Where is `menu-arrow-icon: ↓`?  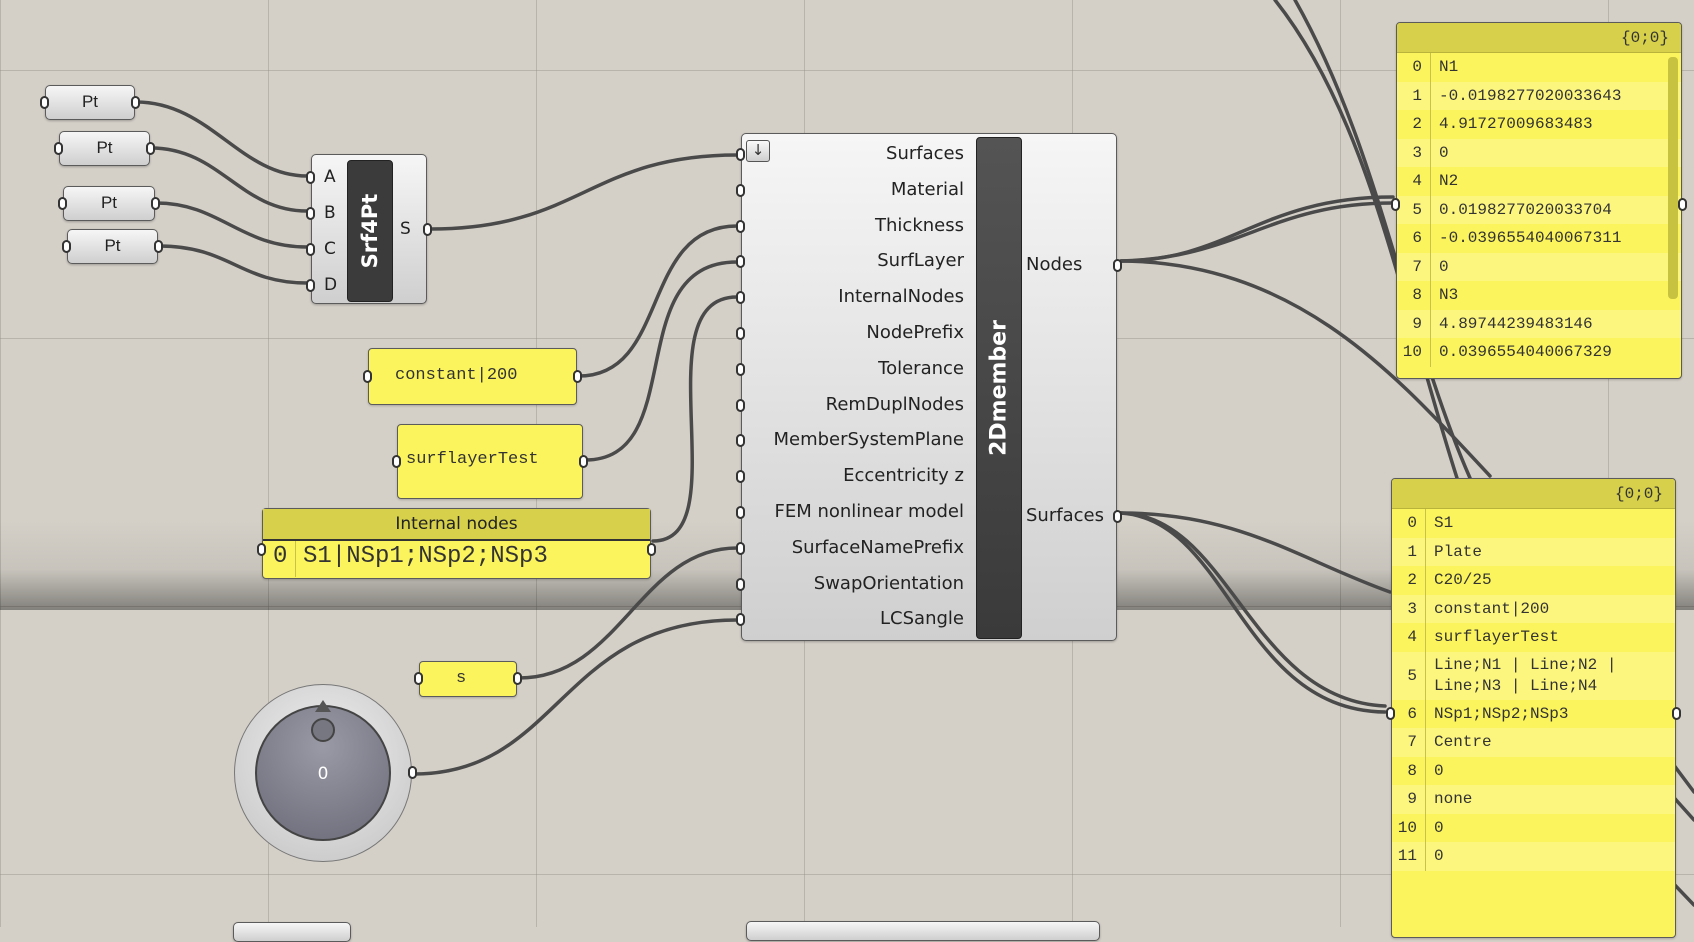
menu-arrow-icon: ↓ is located at coordinates (758, 151).